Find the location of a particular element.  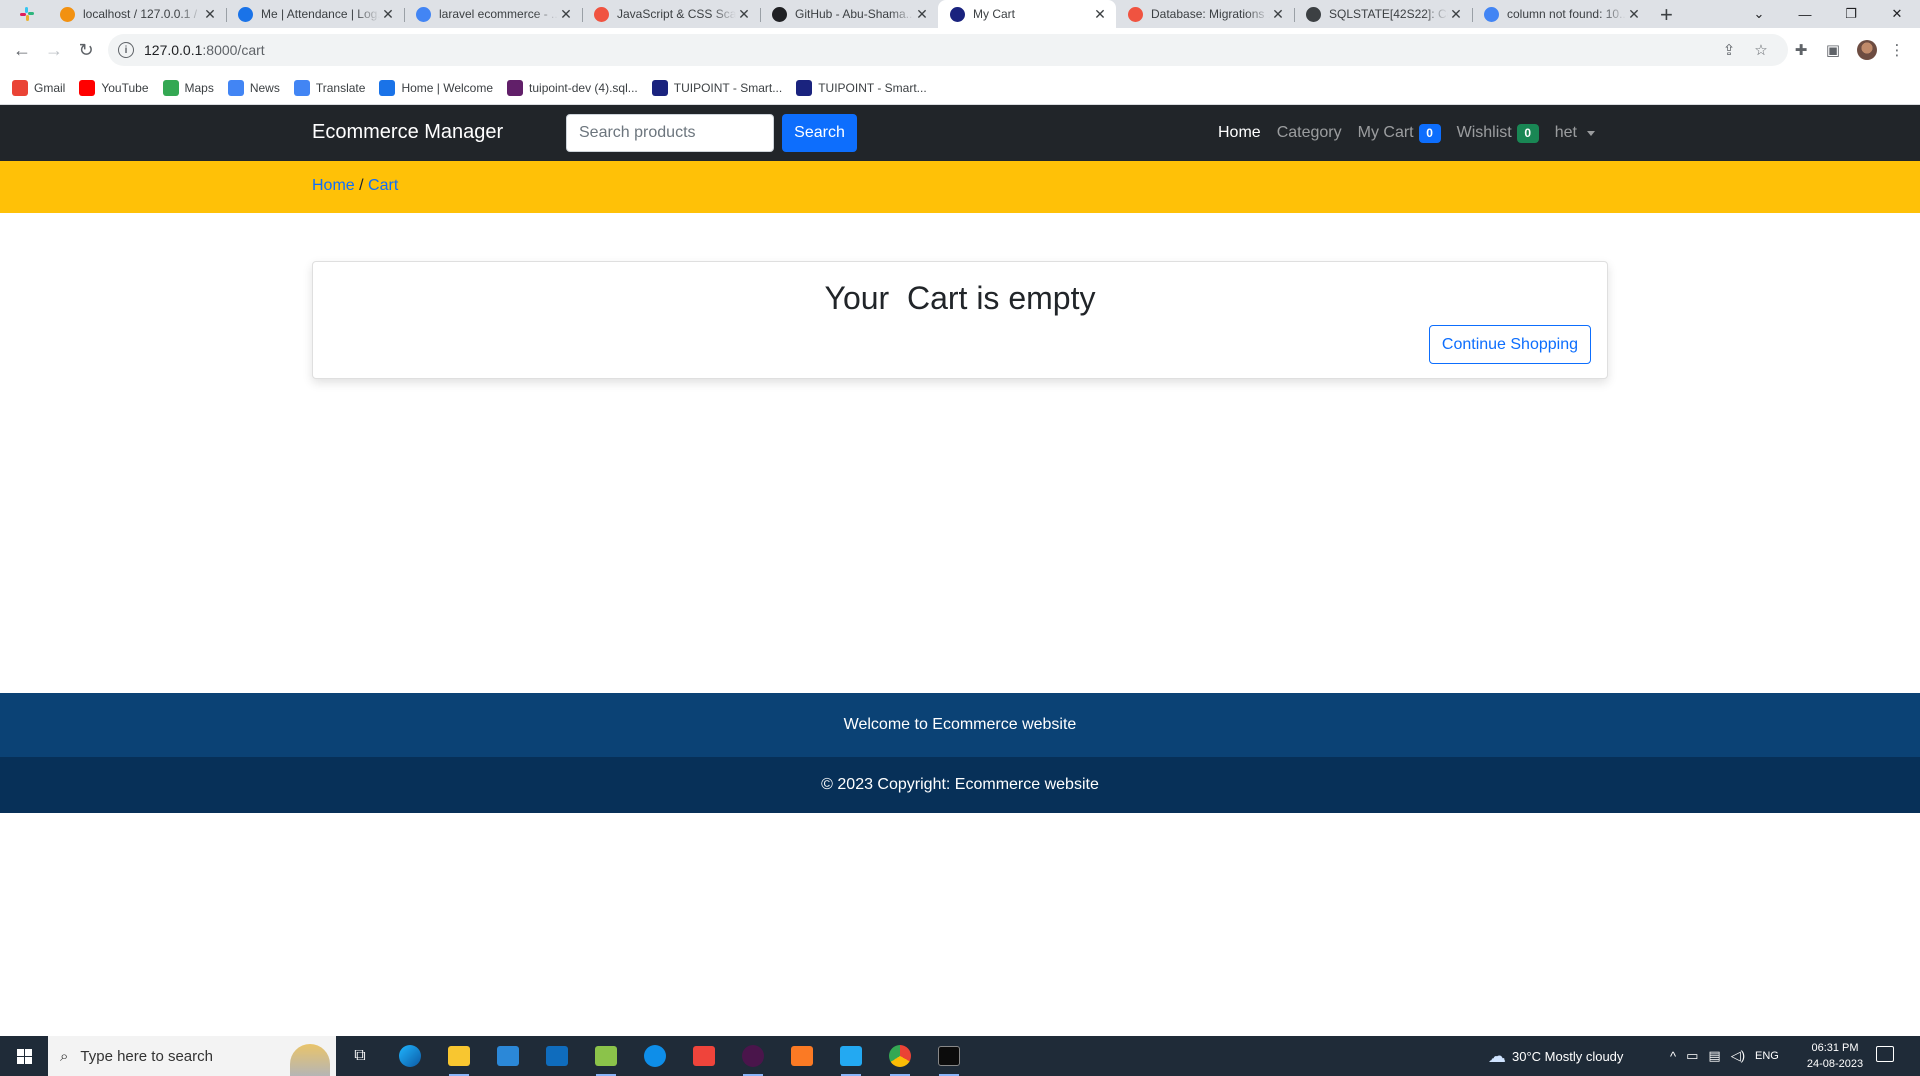

share-icon: ⇪ is located at coordinates (1729, 50).